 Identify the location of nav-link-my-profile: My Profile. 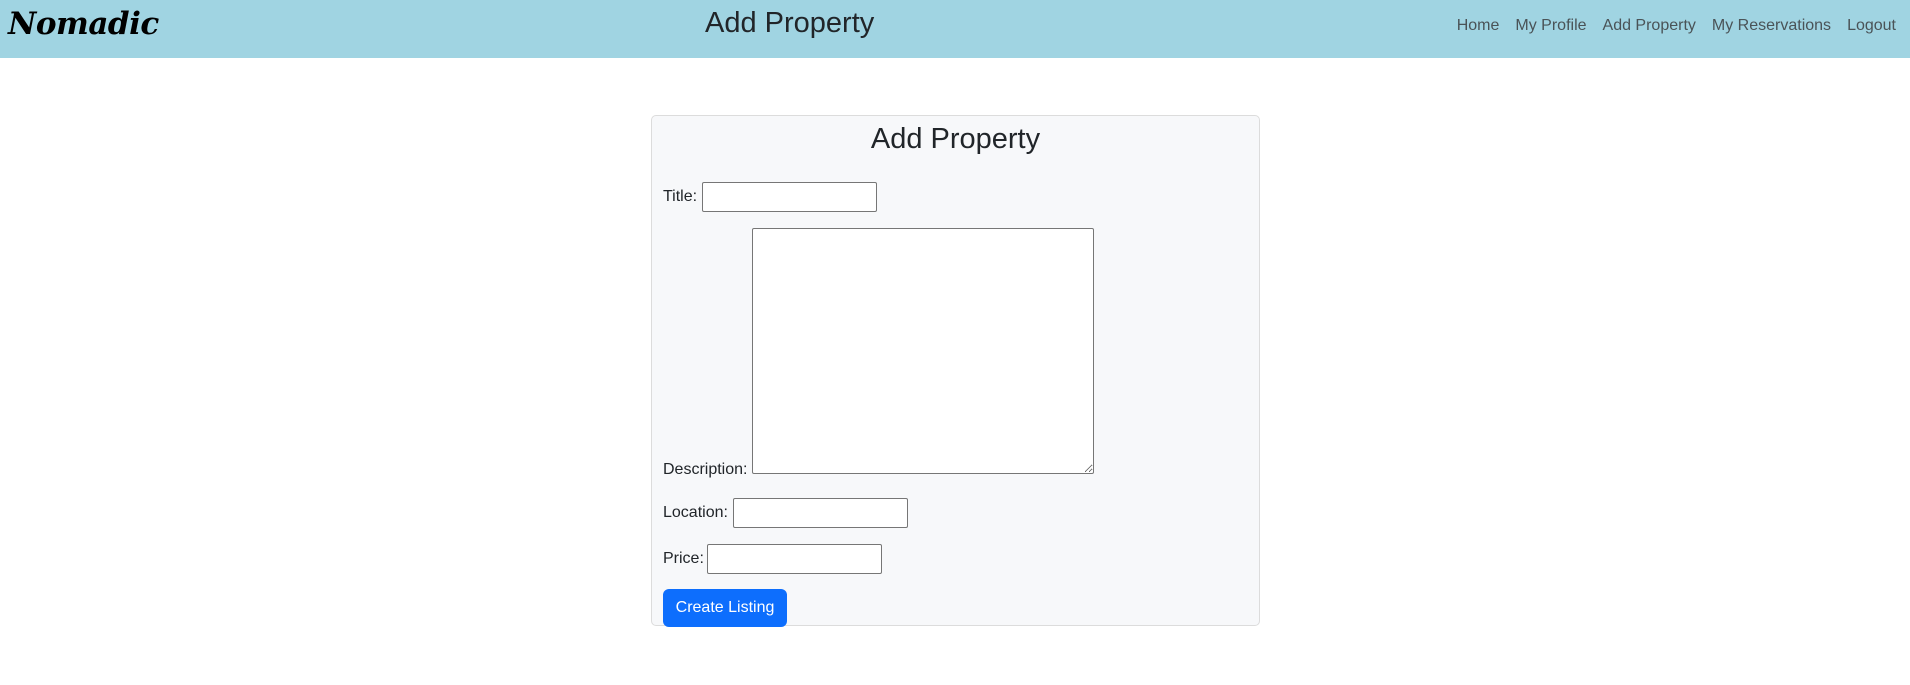
(1550, 26).